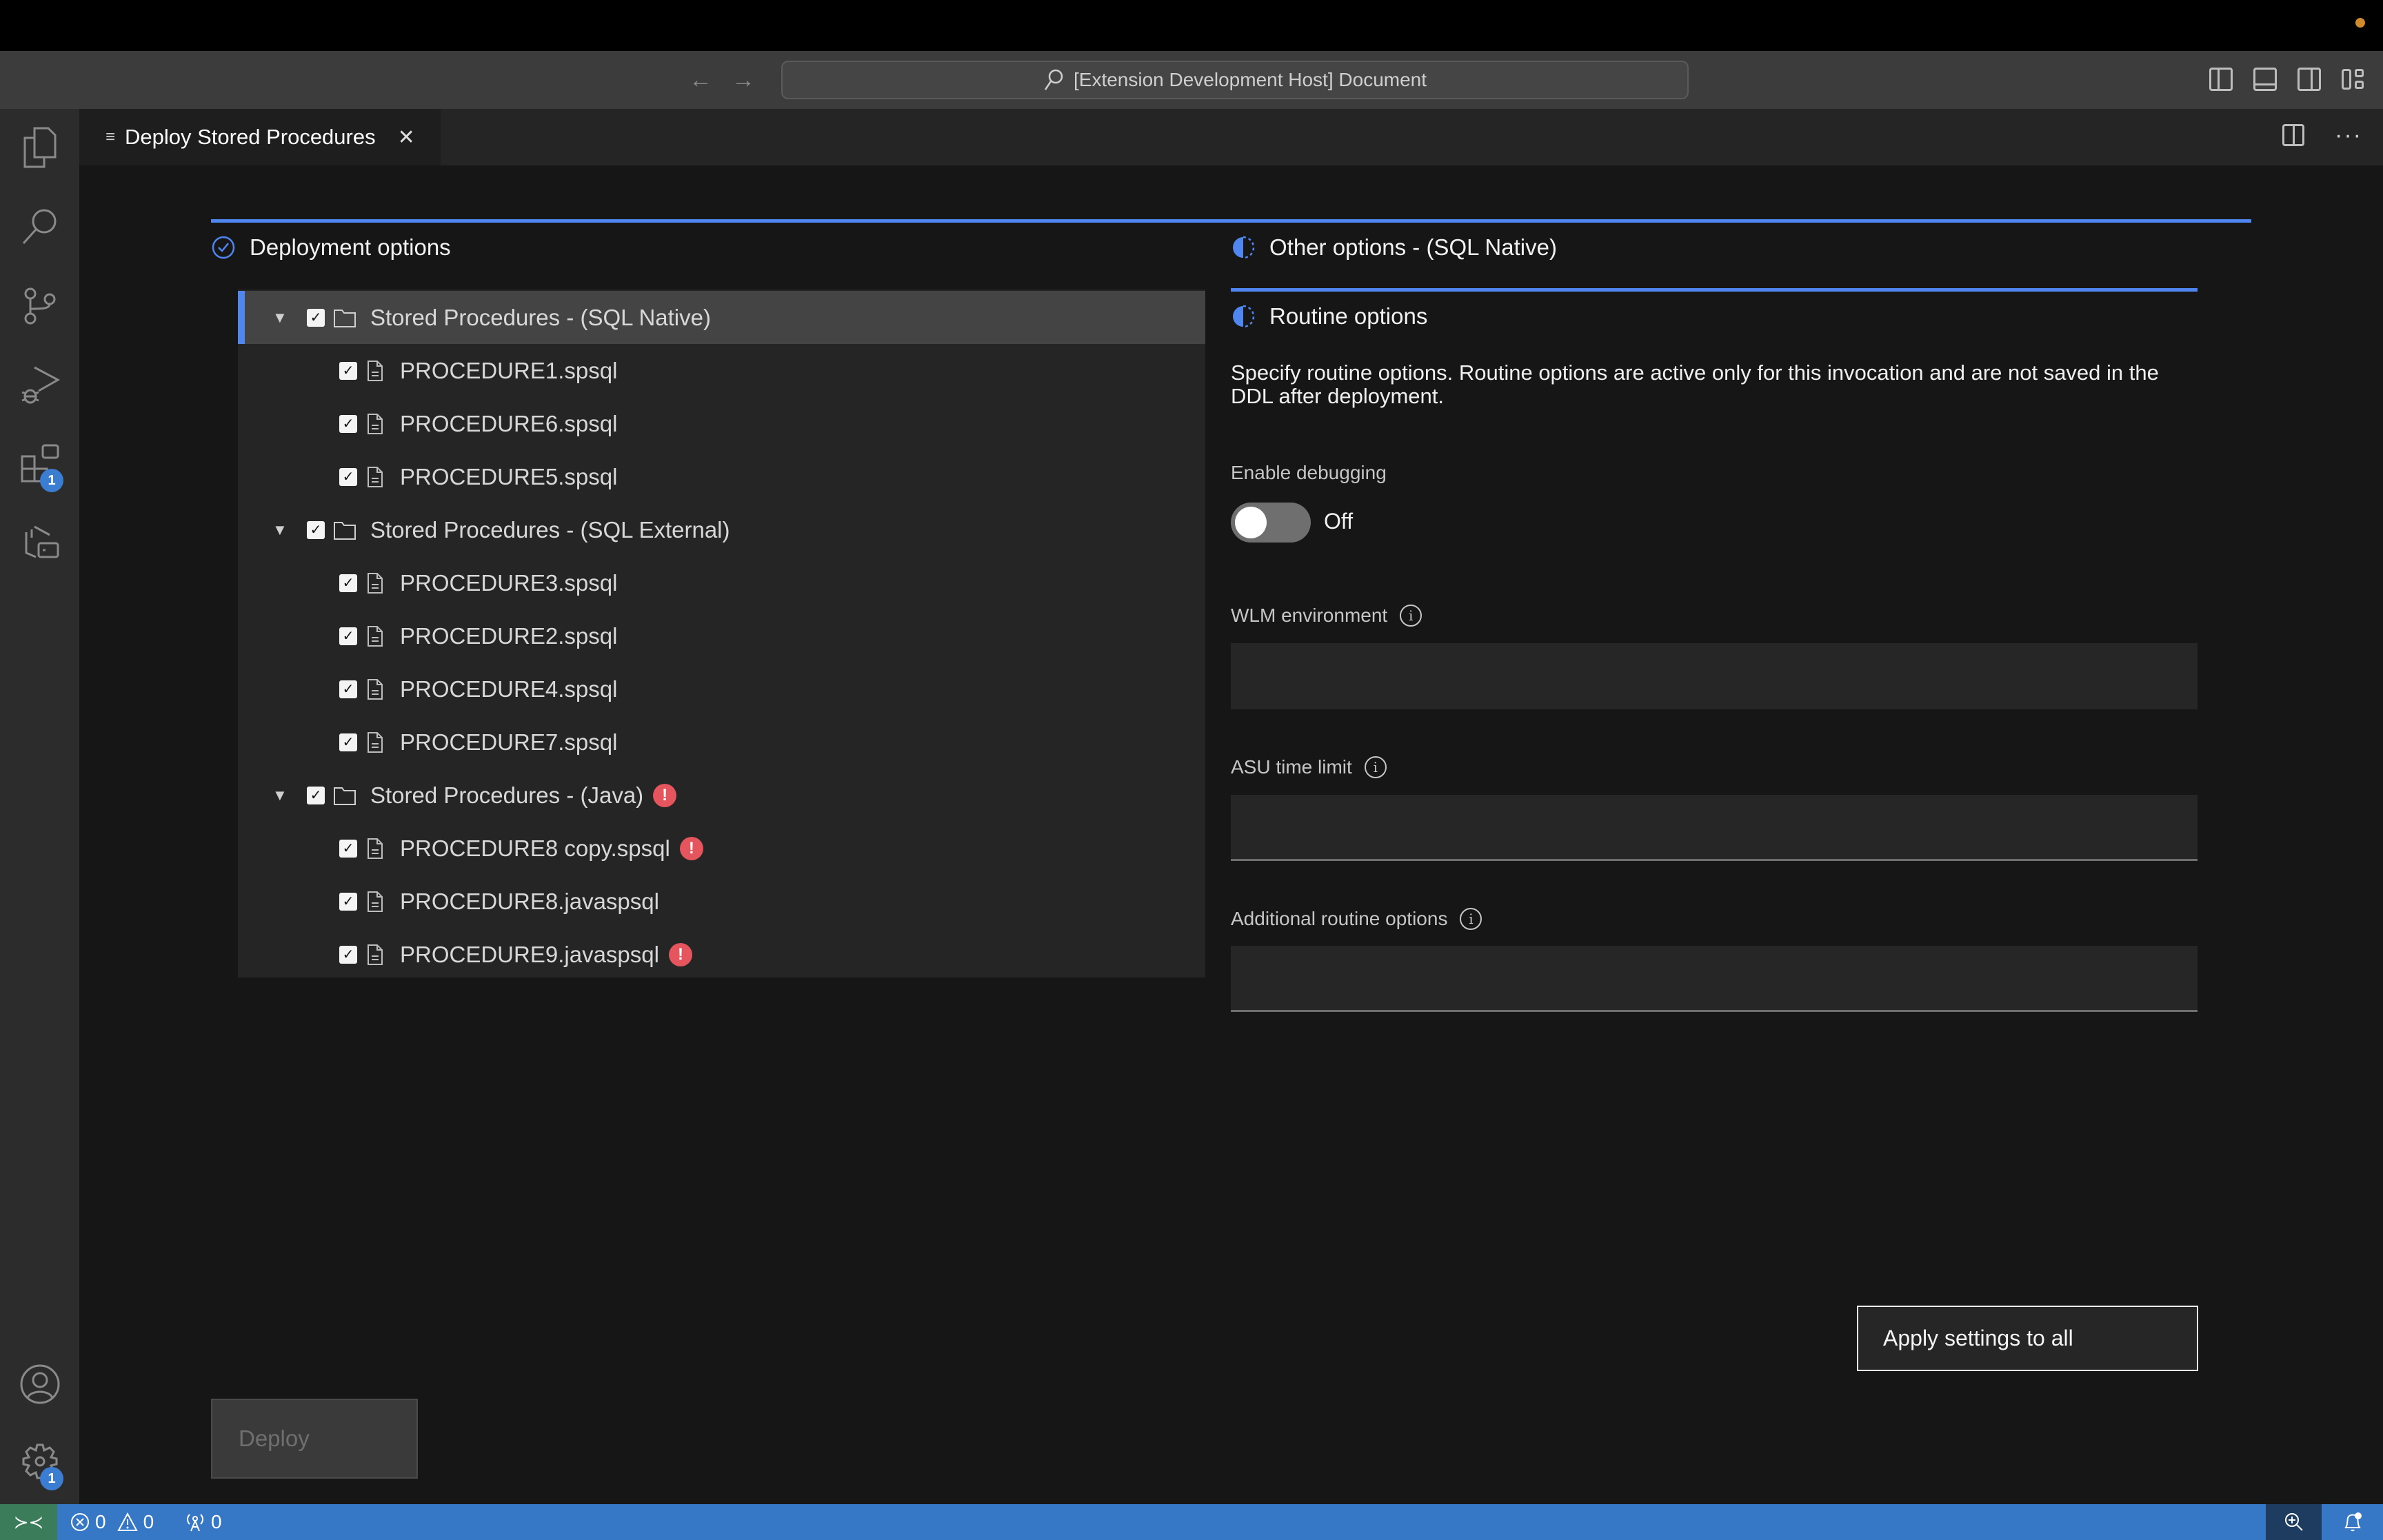 This screenshot has height=1540, width=2383. I want to click on tree-folder-row: ▼ ✓ Stored Procedures - (SQL Native), so click(721, 318).